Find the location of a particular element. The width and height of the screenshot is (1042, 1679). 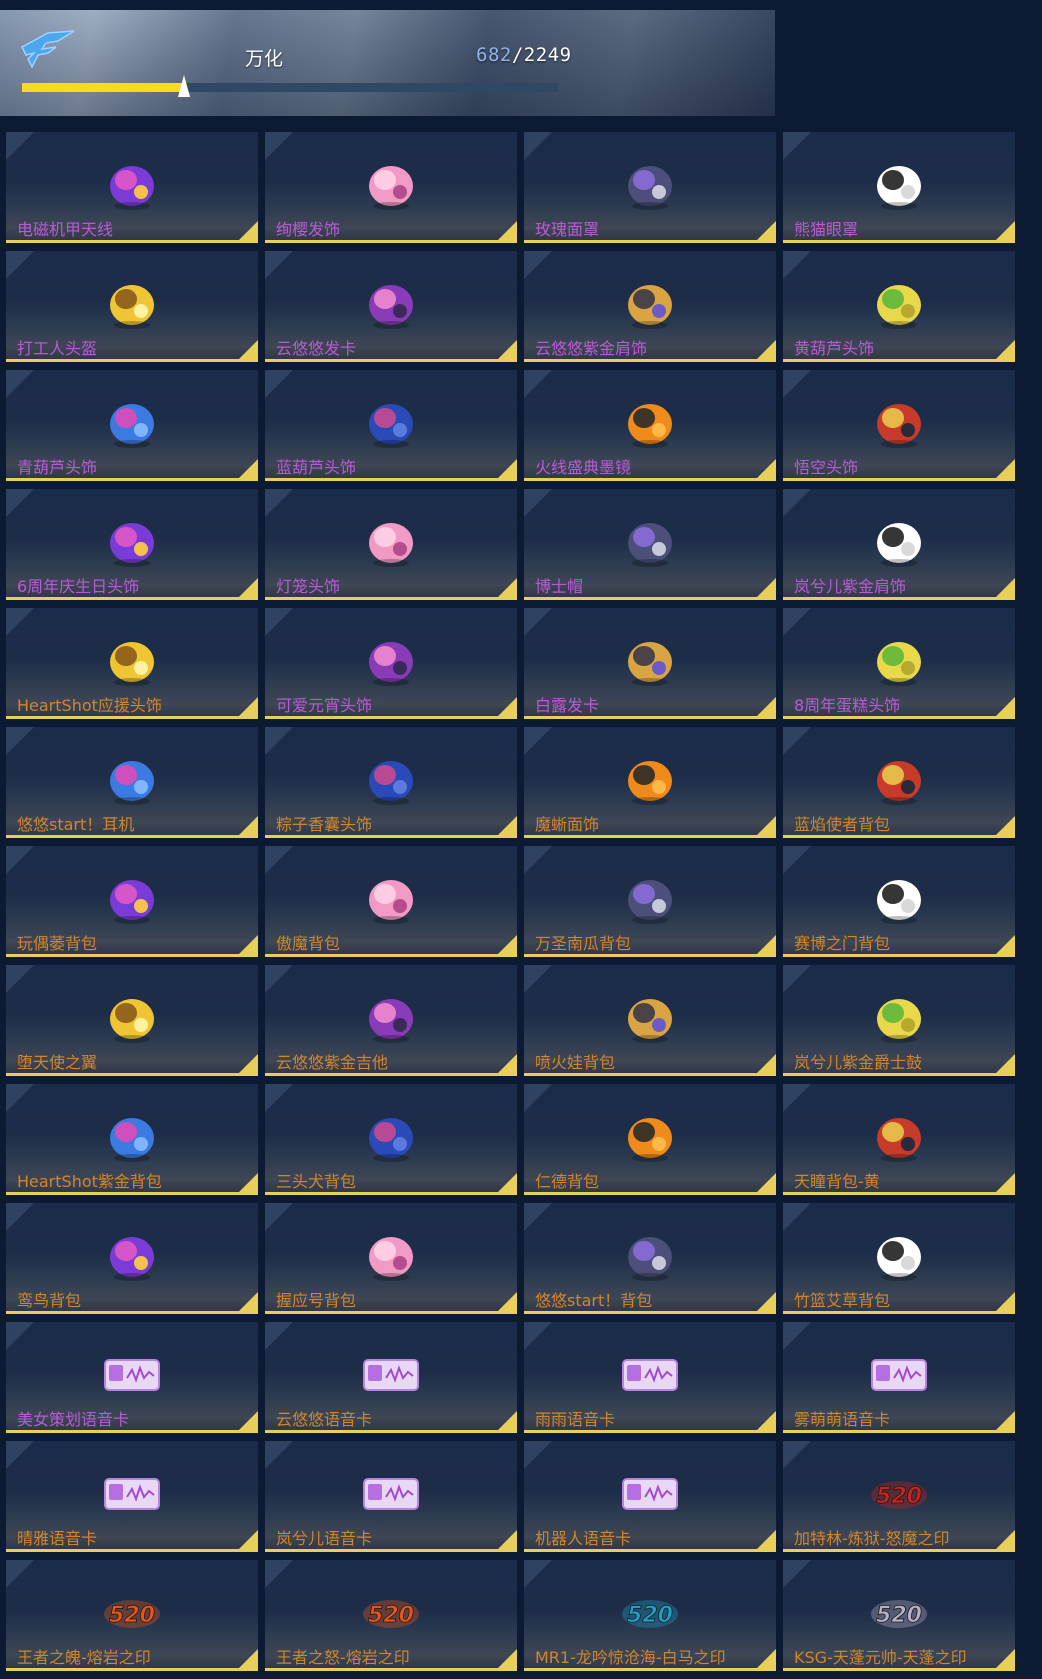

graduation-cap-icon is located at coordinates (650, 545).